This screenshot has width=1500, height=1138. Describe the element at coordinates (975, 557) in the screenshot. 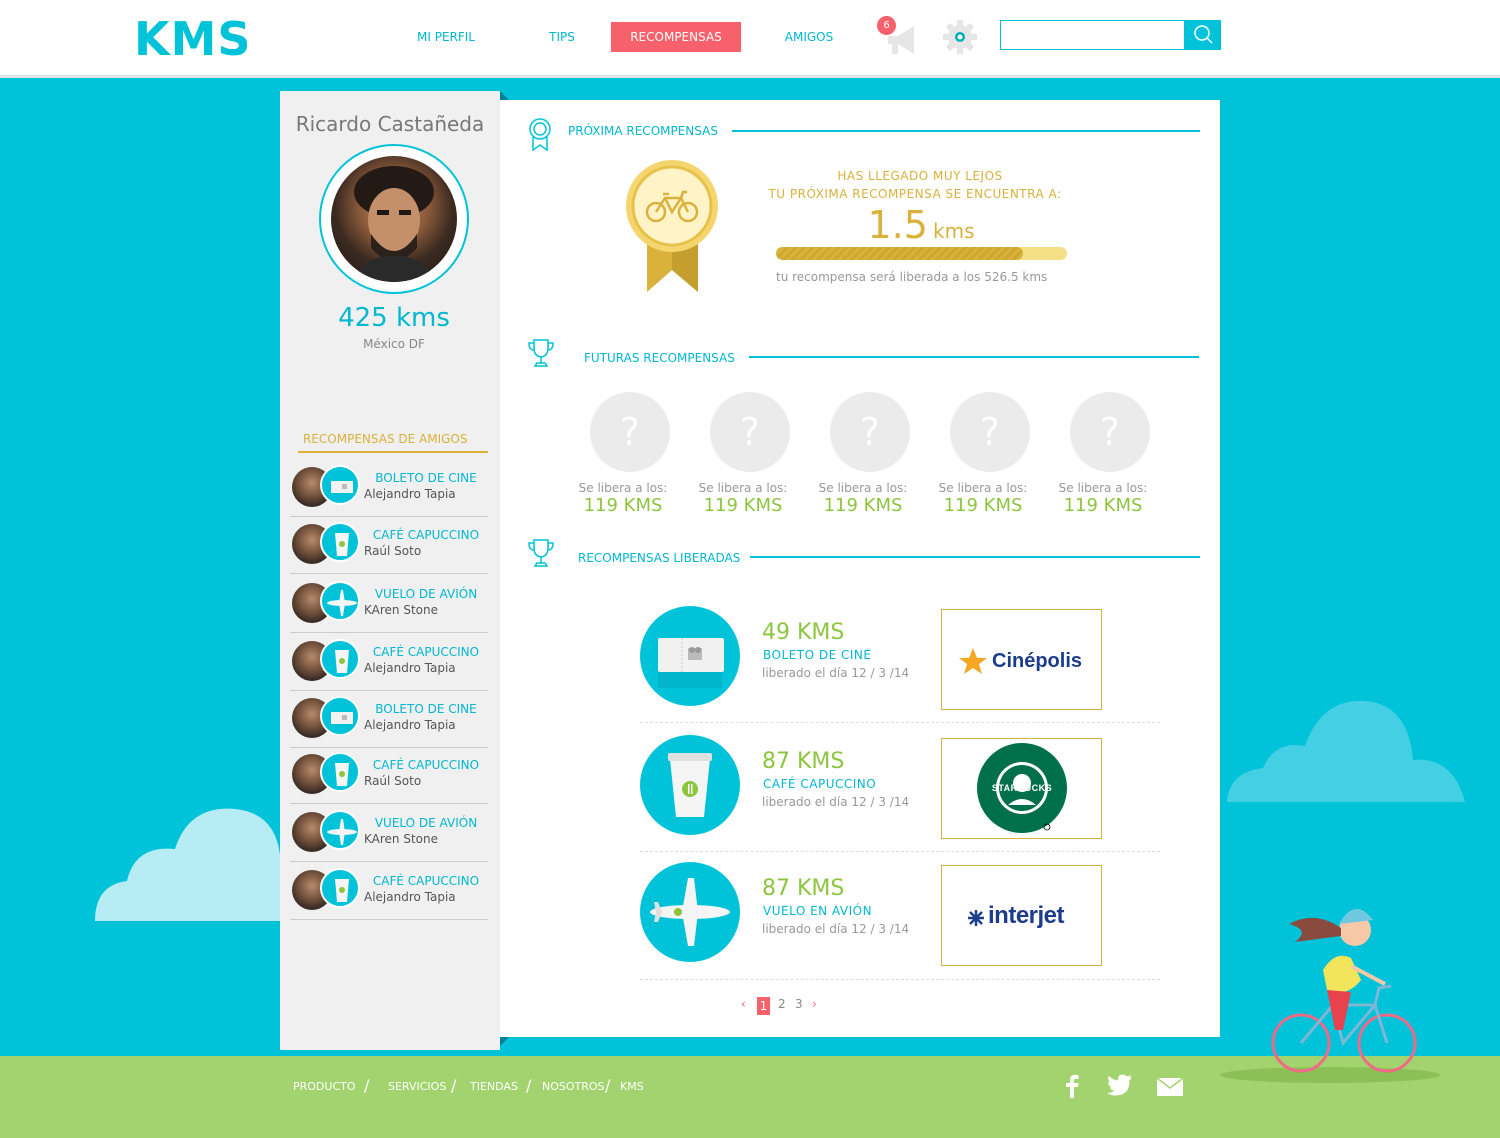

I see `unlocked-rewards-rule` at that location.